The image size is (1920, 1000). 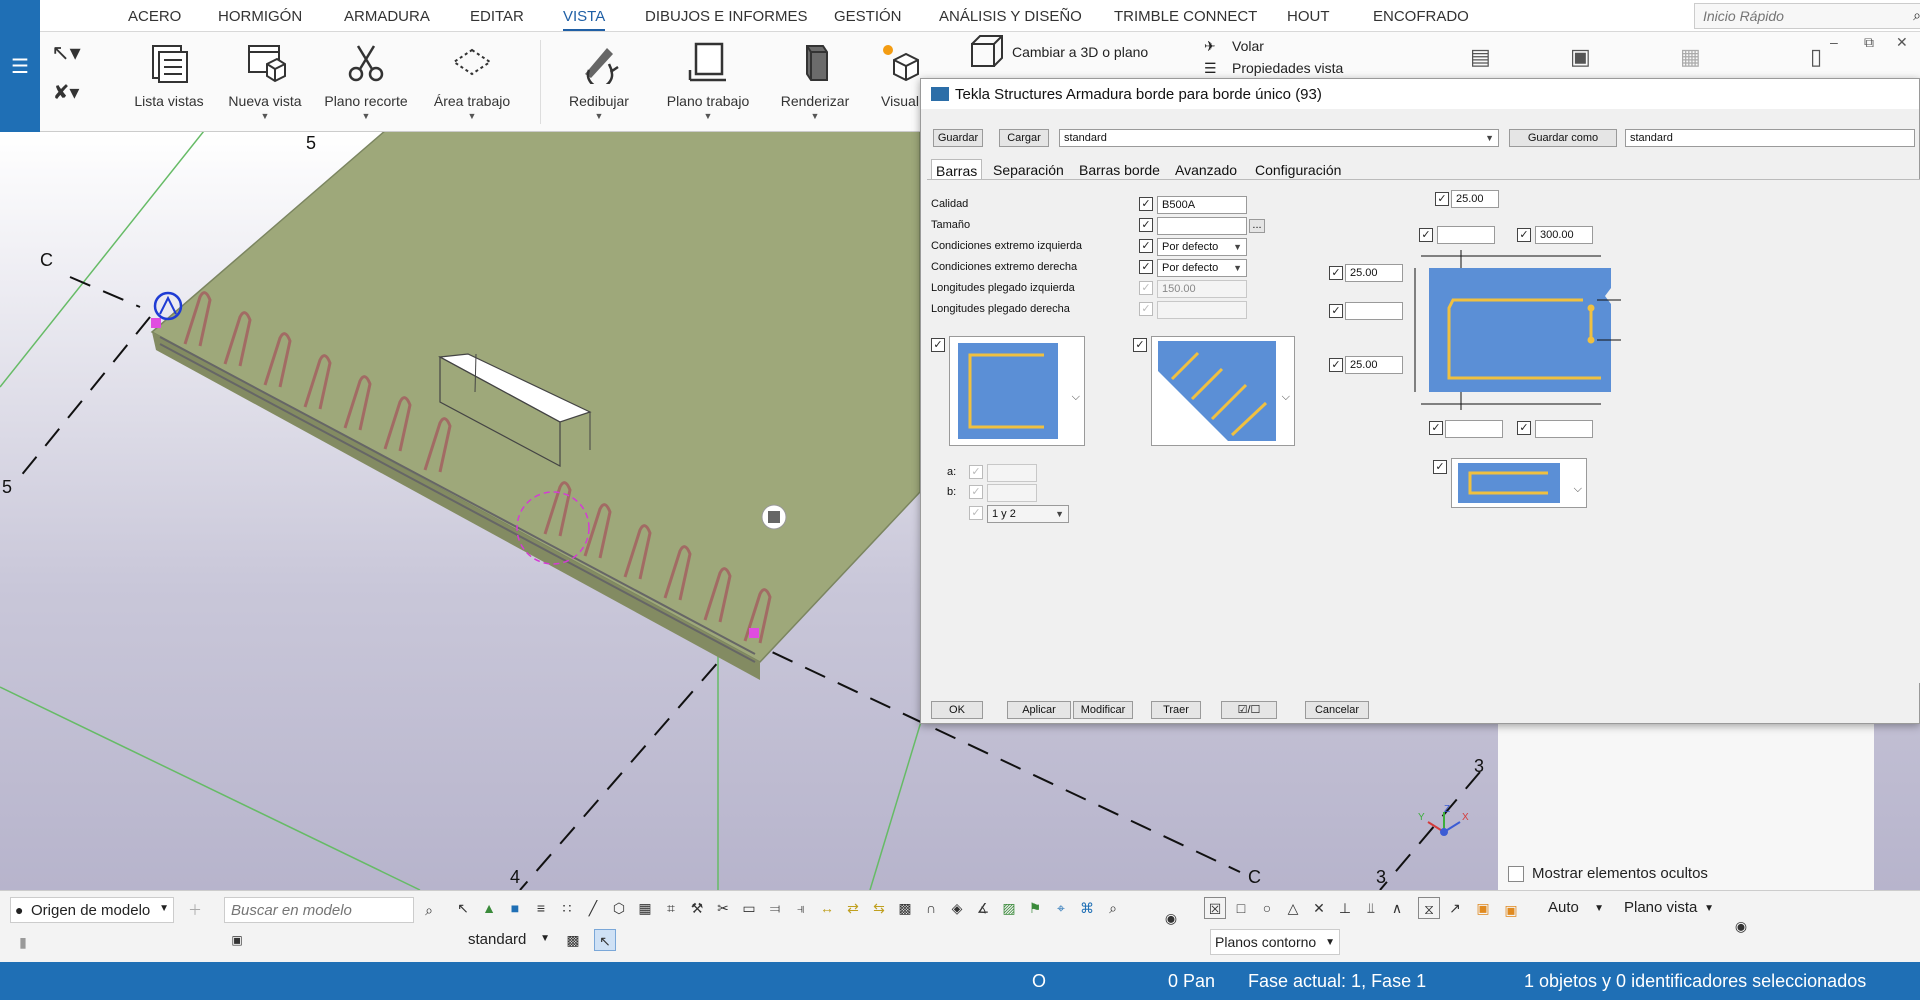 I want to click on tab-avanzado: Avanzado, so click(x=1206, y=170).